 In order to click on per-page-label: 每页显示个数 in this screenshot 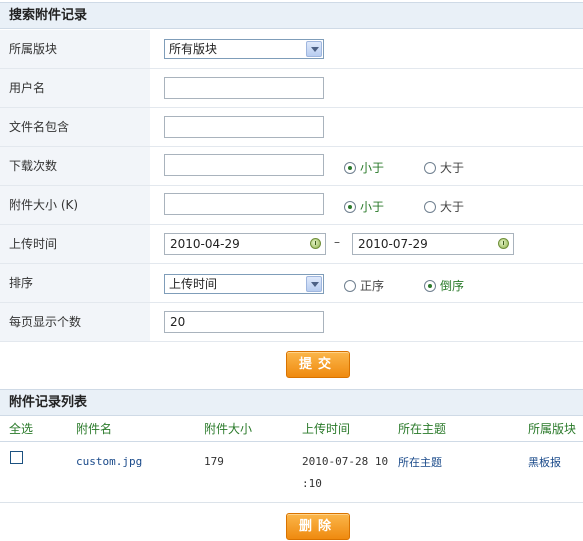, I will do `click(75, 322)`.